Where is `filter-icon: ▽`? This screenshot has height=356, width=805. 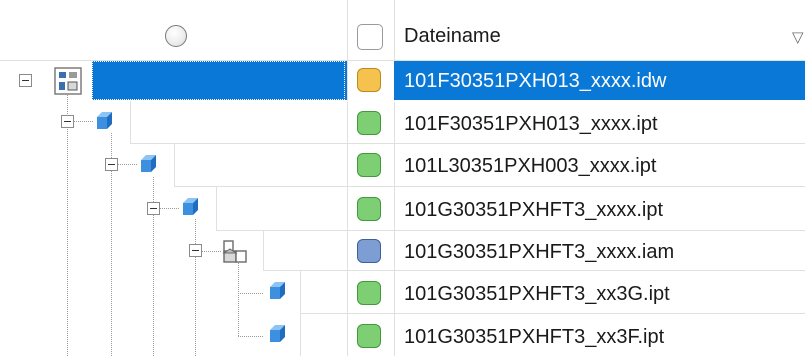 filter-icon: ▽ is located at coordinates (798, 37).